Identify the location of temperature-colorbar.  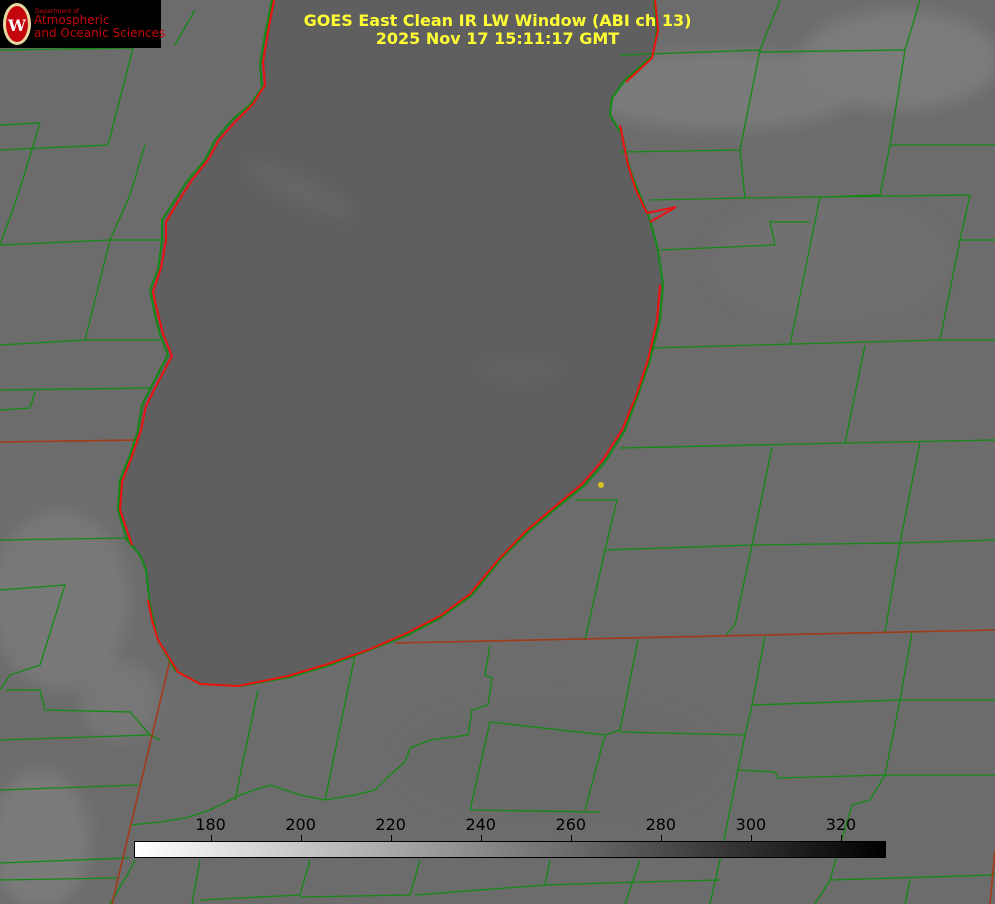
(510, 849).